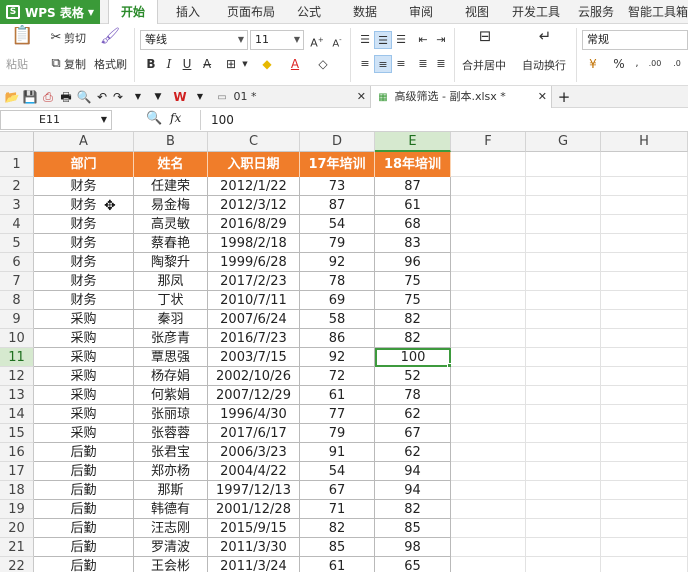 Image resolution: width=688 pixels, height=572 pixels. What do you see at coordinates (337, 376) in the screenshot?
I see `table-cell: 72` at bounding box center [337, 376].